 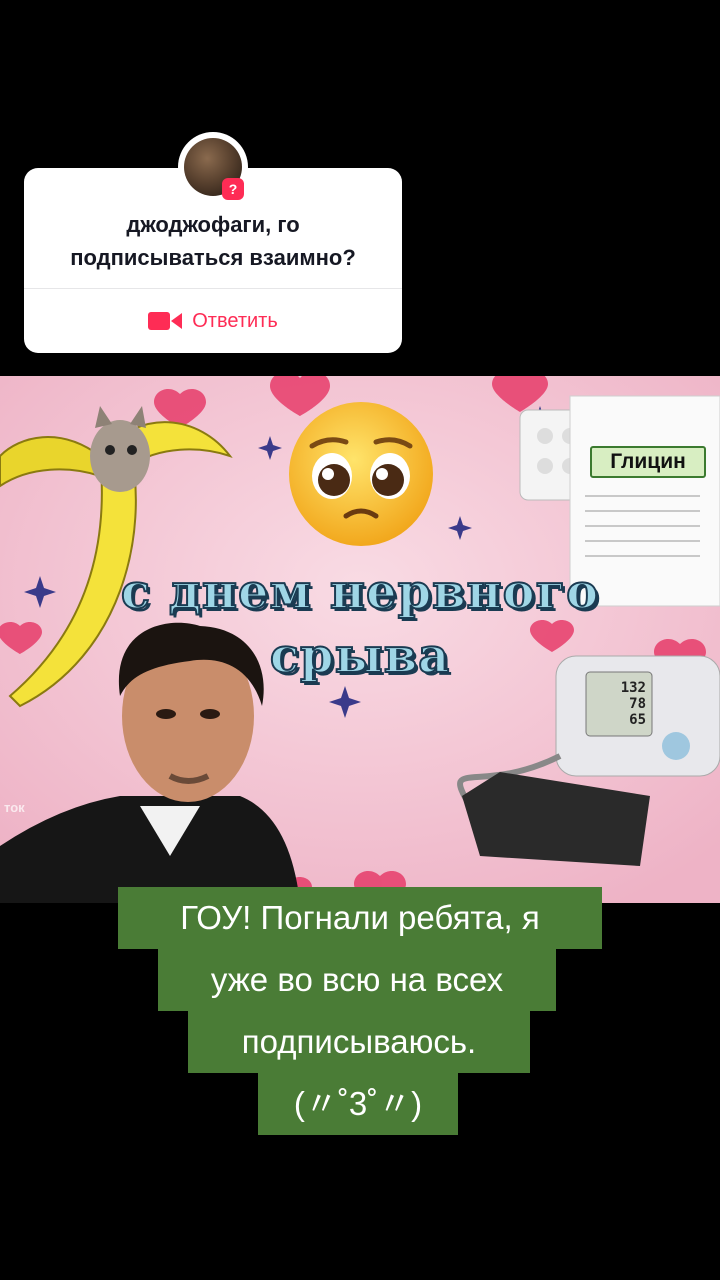 What do you see at coordinates (633, 688) in the screenshot?
I see `bp-systolic: 132` at bounding box center [633, 688].